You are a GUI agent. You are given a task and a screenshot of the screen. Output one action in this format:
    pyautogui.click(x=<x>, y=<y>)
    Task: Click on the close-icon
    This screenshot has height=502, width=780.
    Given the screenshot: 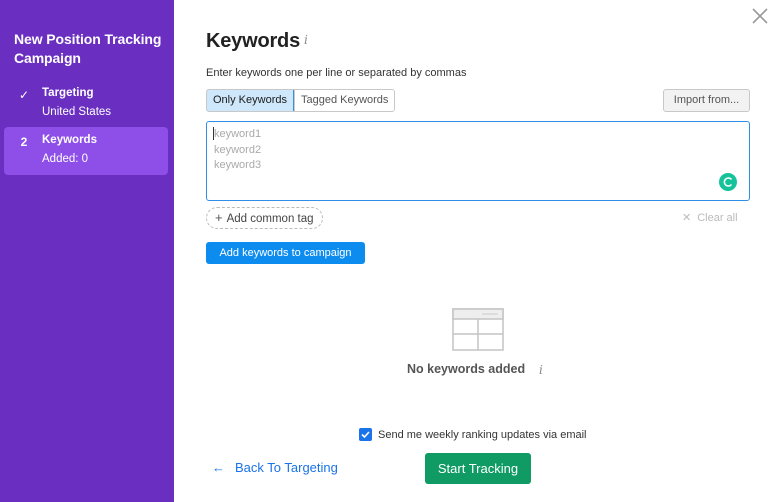 What is the action you would take?
    pyautogui.click(x=760, y=16)
    